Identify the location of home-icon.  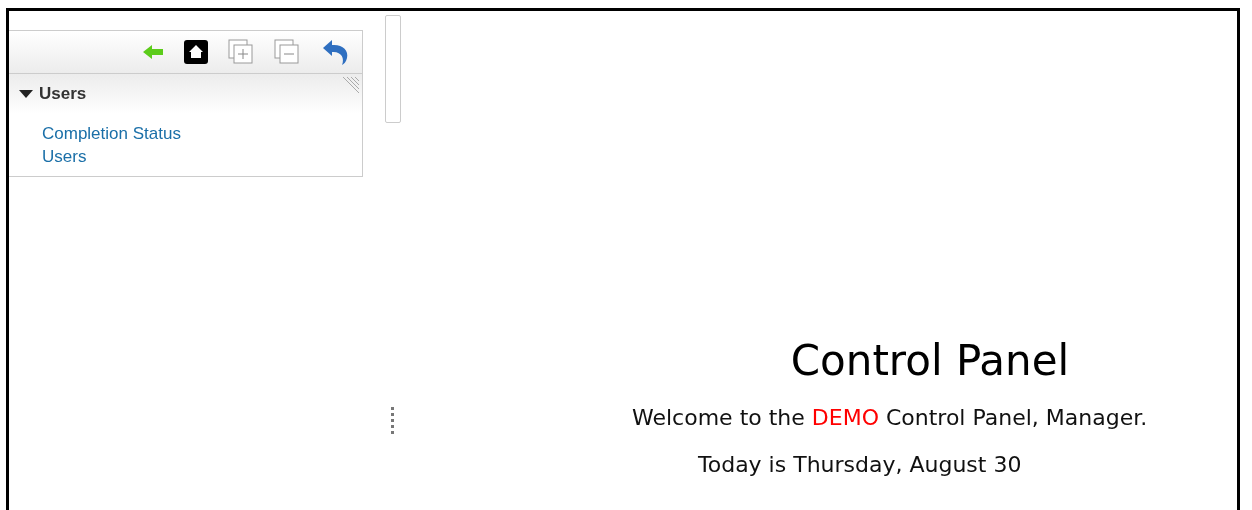
(196, 52).